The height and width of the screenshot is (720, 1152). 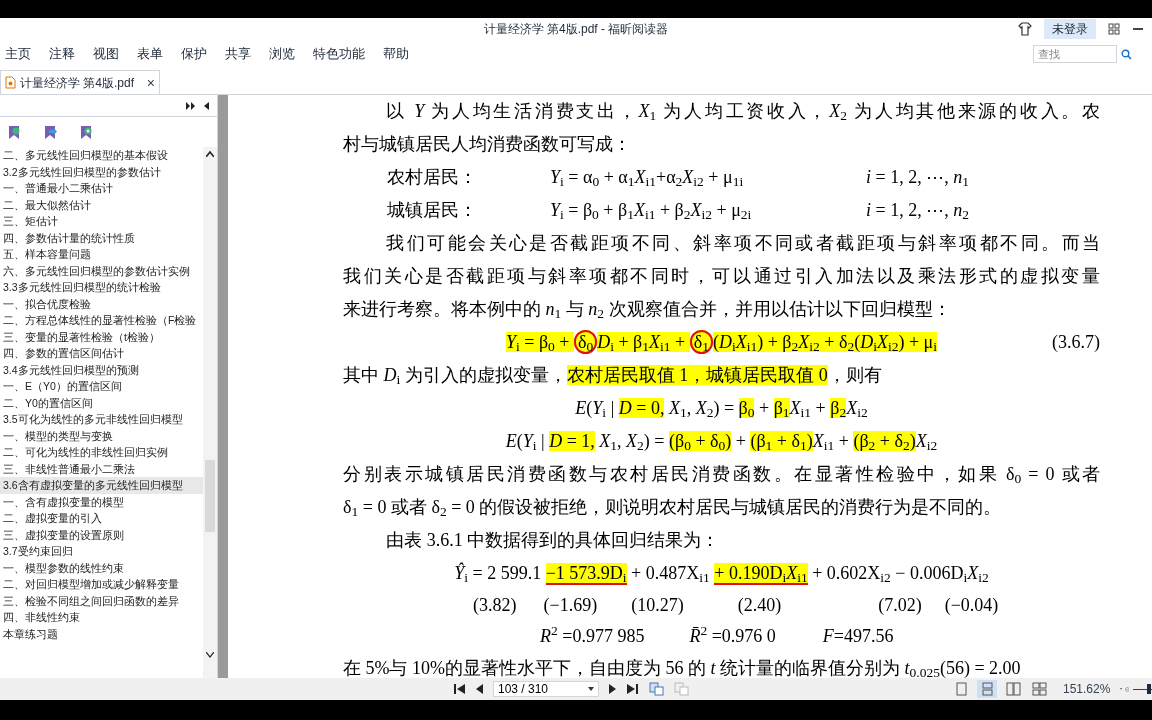 I want to click on outline-item: 一、模型参数的线性约束, so click(x=101, y=567).